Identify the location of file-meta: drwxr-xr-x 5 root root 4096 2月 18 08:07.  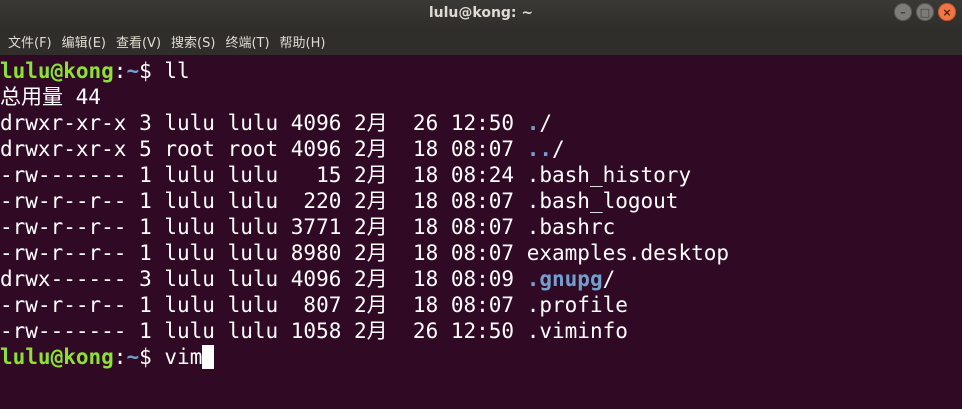
(263, 149).